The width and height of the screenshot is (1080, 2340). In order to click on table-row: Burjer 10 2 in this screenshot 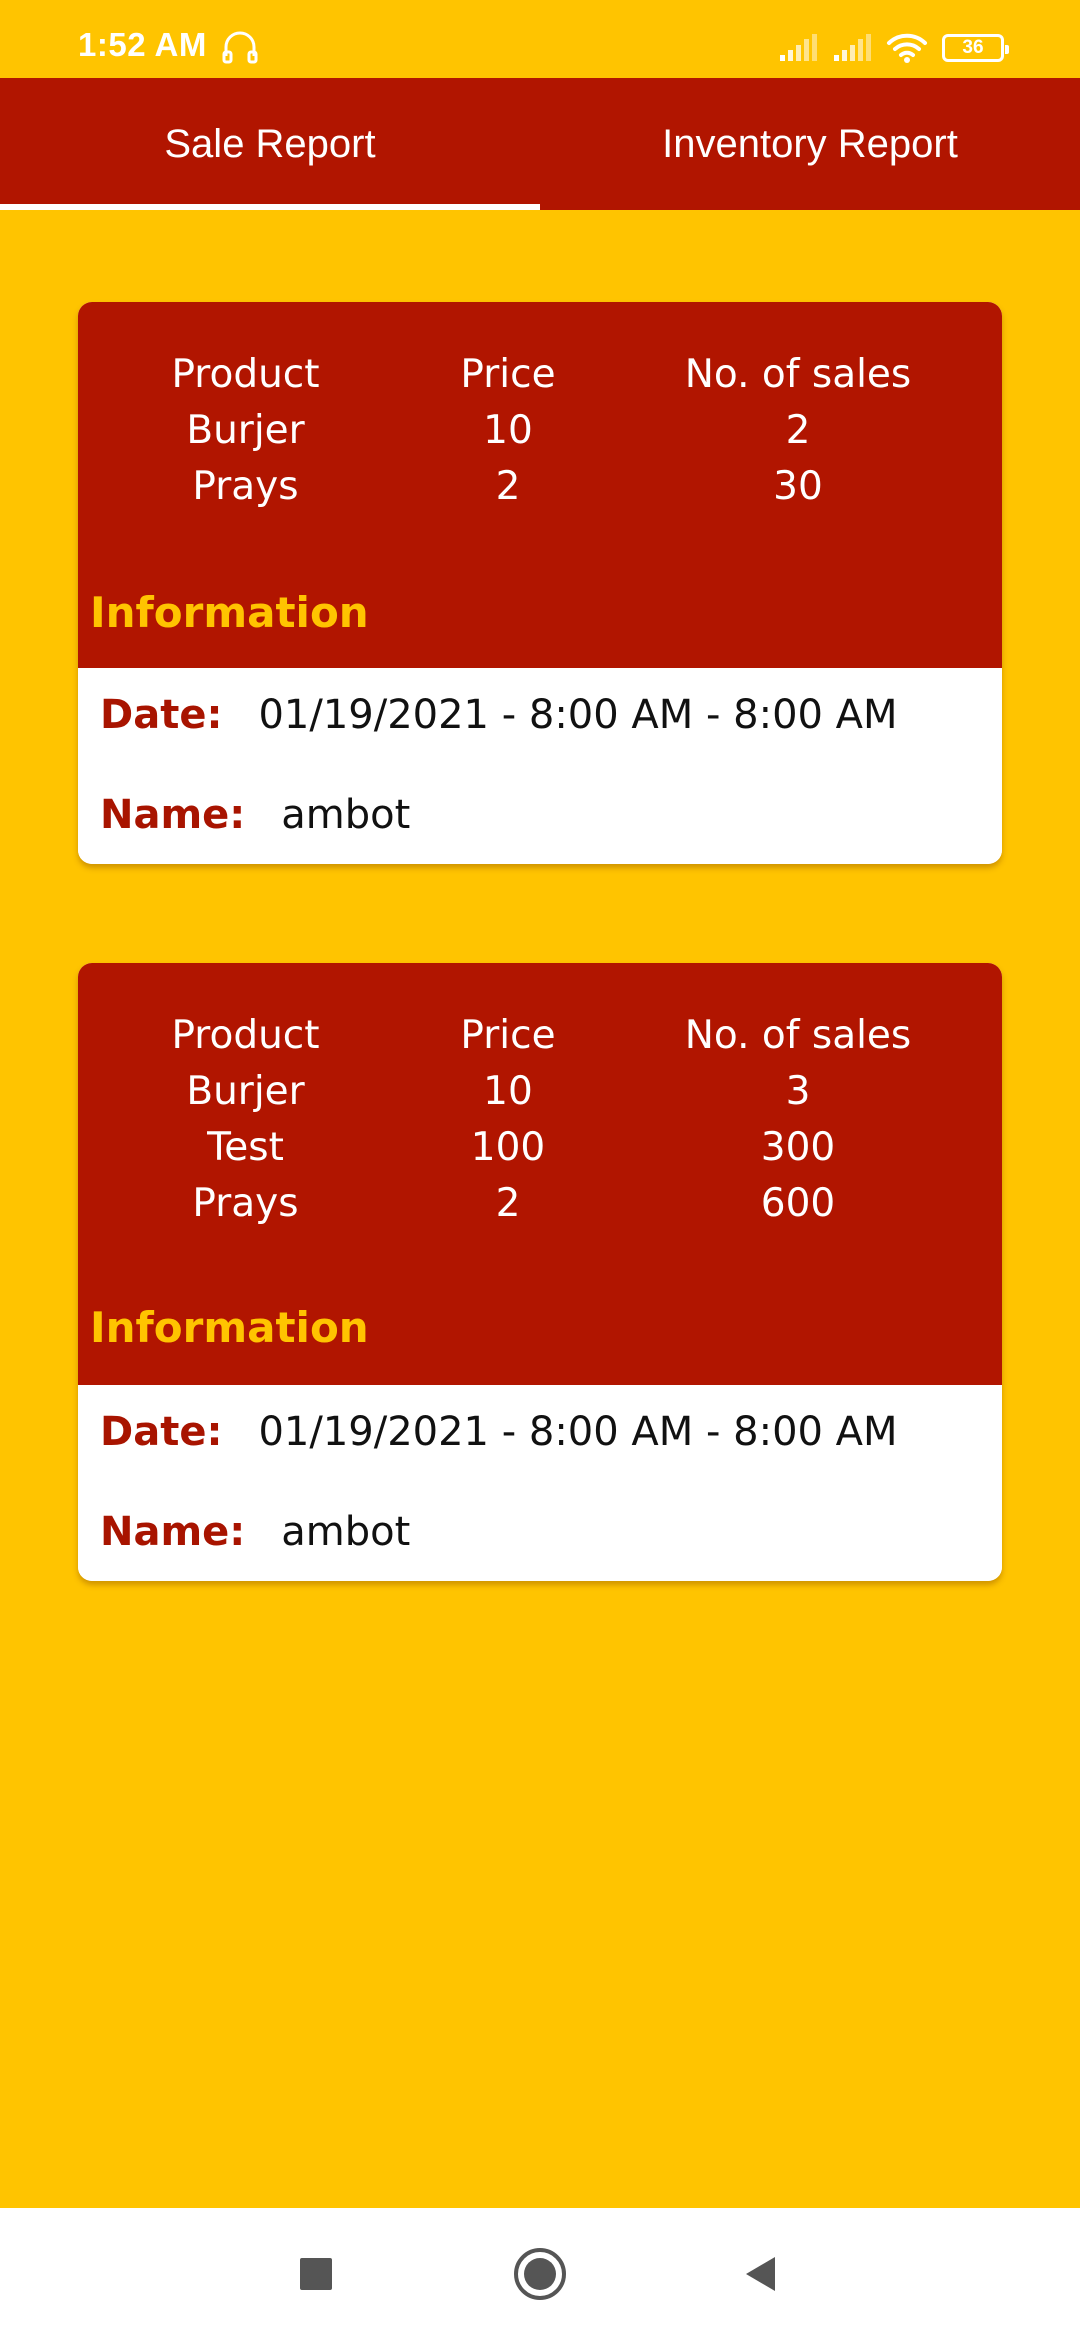, I will do `click(540, 430)`.